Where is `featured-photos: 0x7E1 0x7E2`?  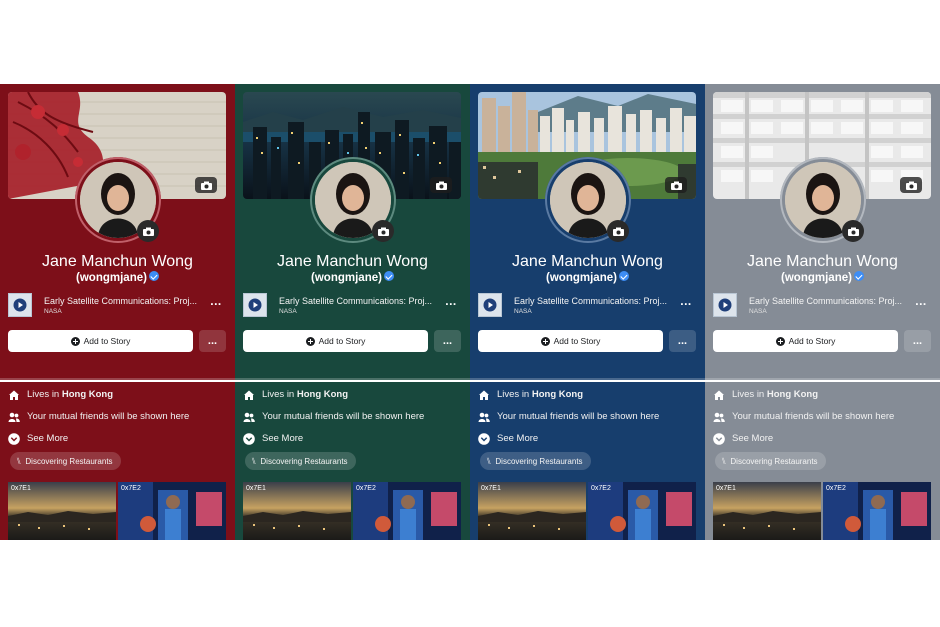 featured-photos: 0x7E1 0x7E2 is located at coordinates (352, 511).